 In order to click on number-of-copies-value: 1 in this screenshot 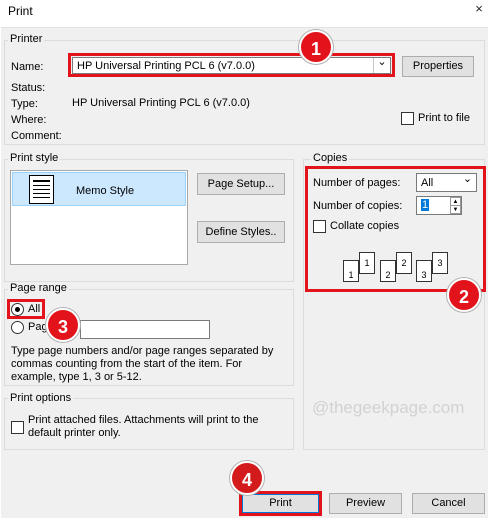, I will do `click(425, 205)`.